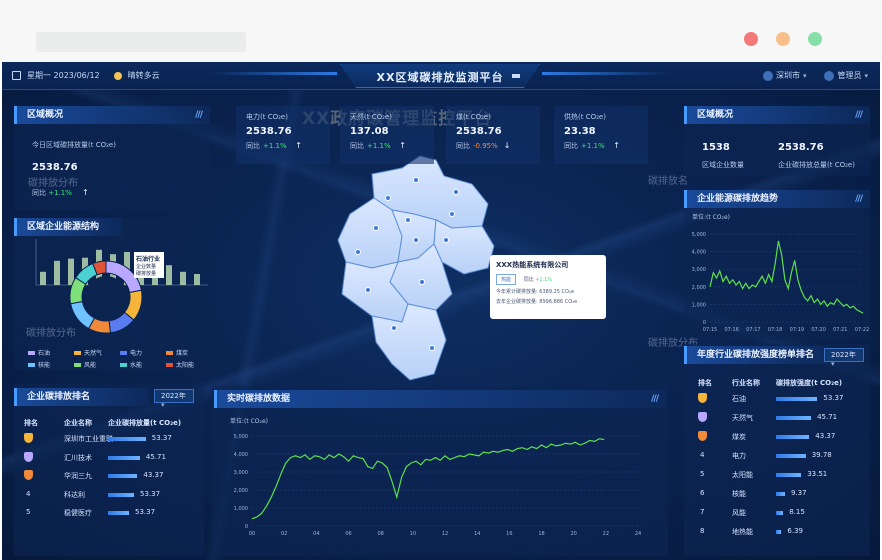 The height and width of the screenshot is (560, 882). I want to click on rank-value: 9.37, so click(799, 493).